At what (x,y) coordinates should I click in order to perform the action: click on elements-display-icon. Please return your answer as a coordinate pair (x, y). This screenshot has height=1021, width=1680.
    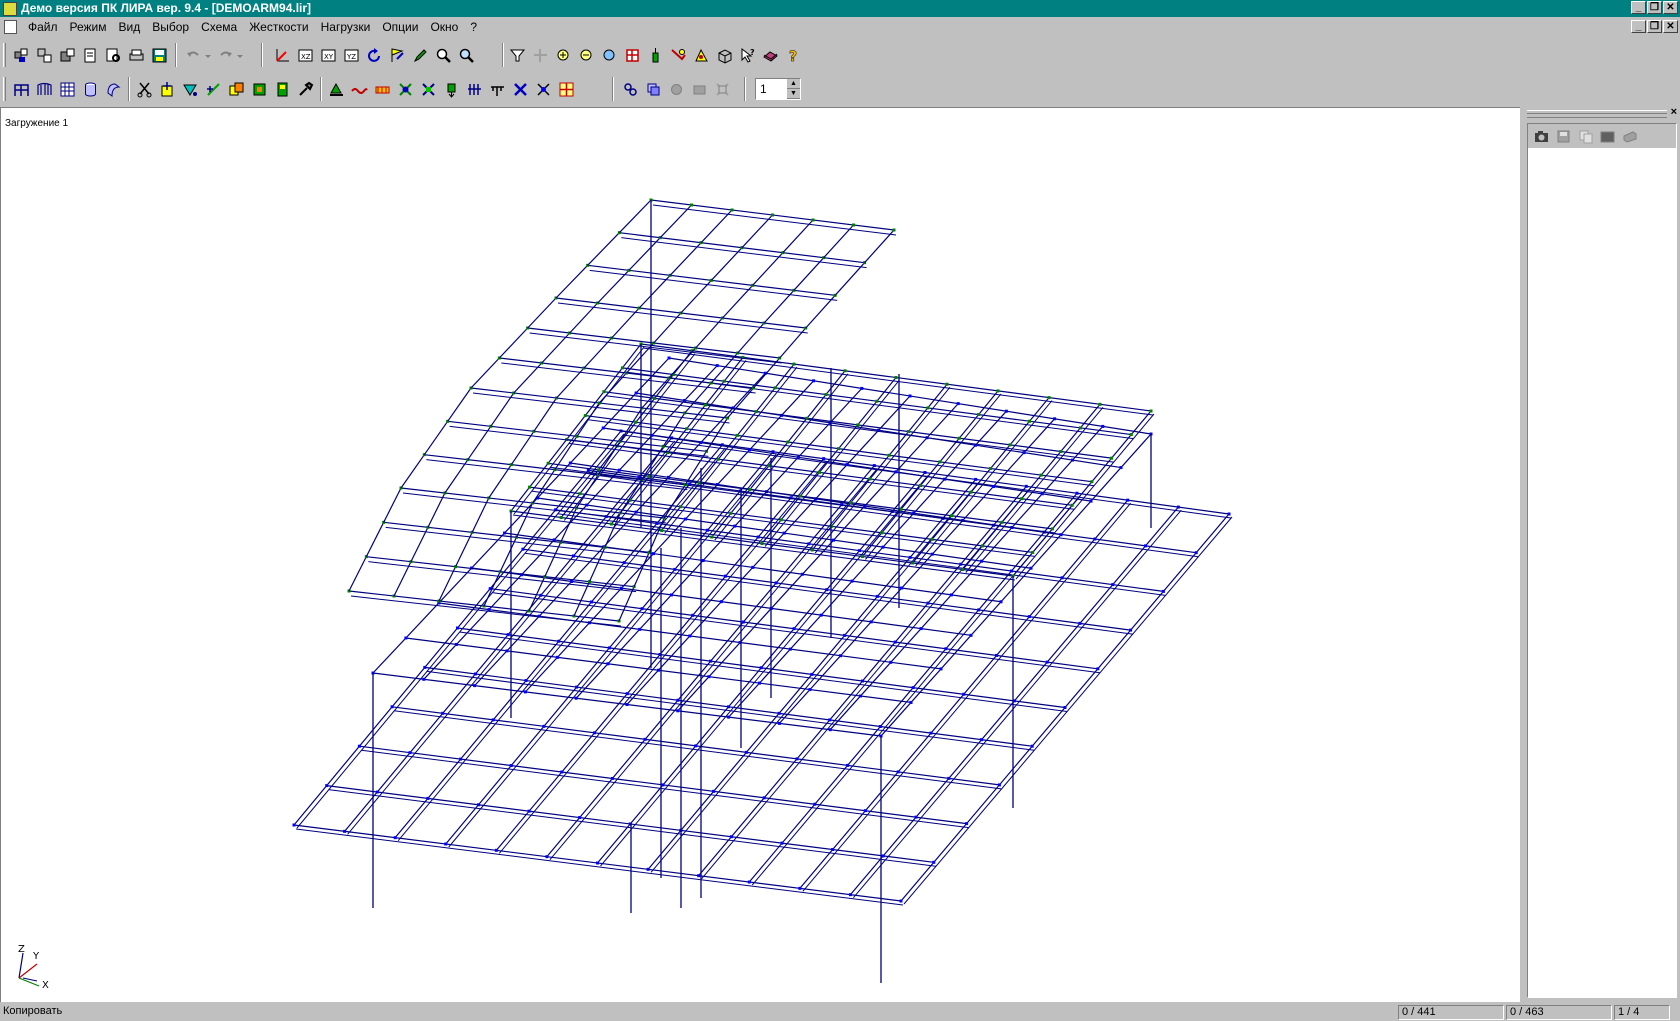
    Looking at the image, I should click on (653, 89).